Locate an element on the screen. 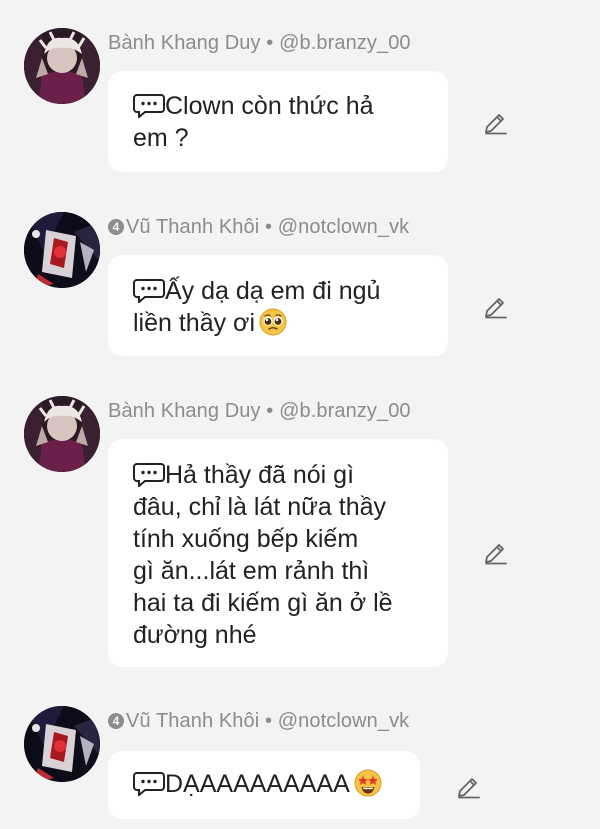 The image size is (600, 829). message-text: Ấy dạ dạ em đi ngủ liền thầy ơi is located at coordinates (257, 307).